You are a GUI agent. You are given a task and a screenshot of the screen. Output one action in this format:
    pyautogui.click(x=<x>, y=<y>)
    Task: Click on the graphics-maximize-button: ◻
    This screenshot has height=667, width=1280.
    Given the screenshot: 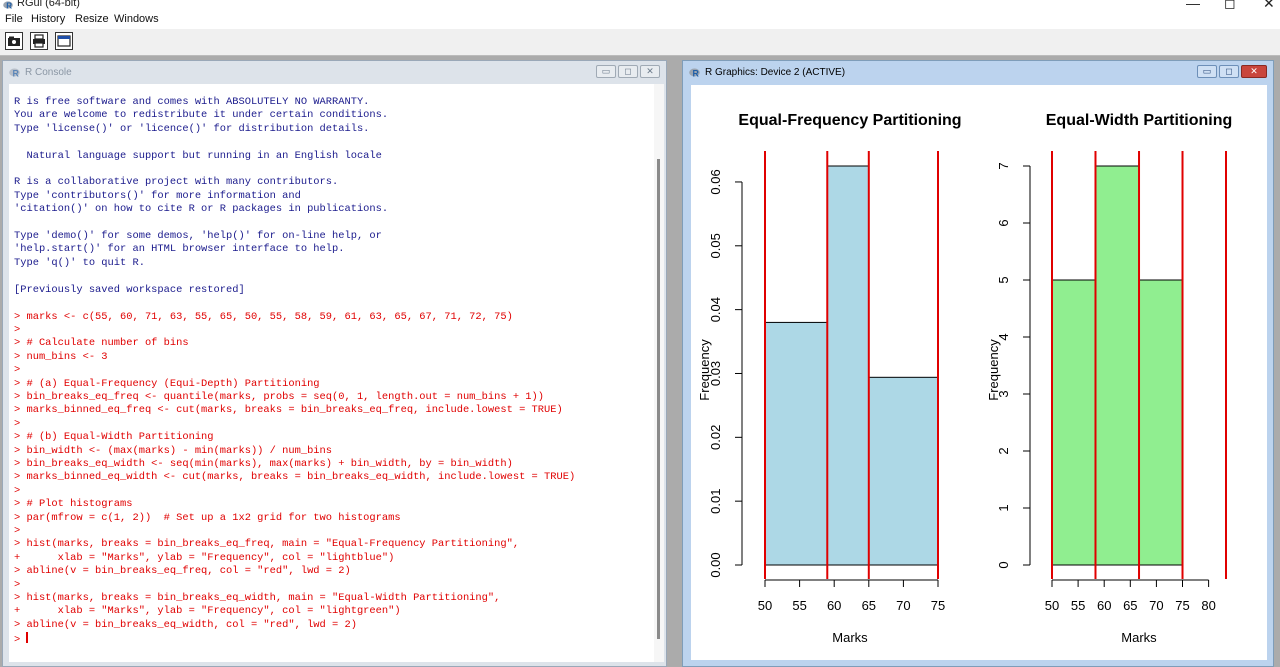 What is the action you would take?
    pyautogui.click(x=1229, y=71)
    